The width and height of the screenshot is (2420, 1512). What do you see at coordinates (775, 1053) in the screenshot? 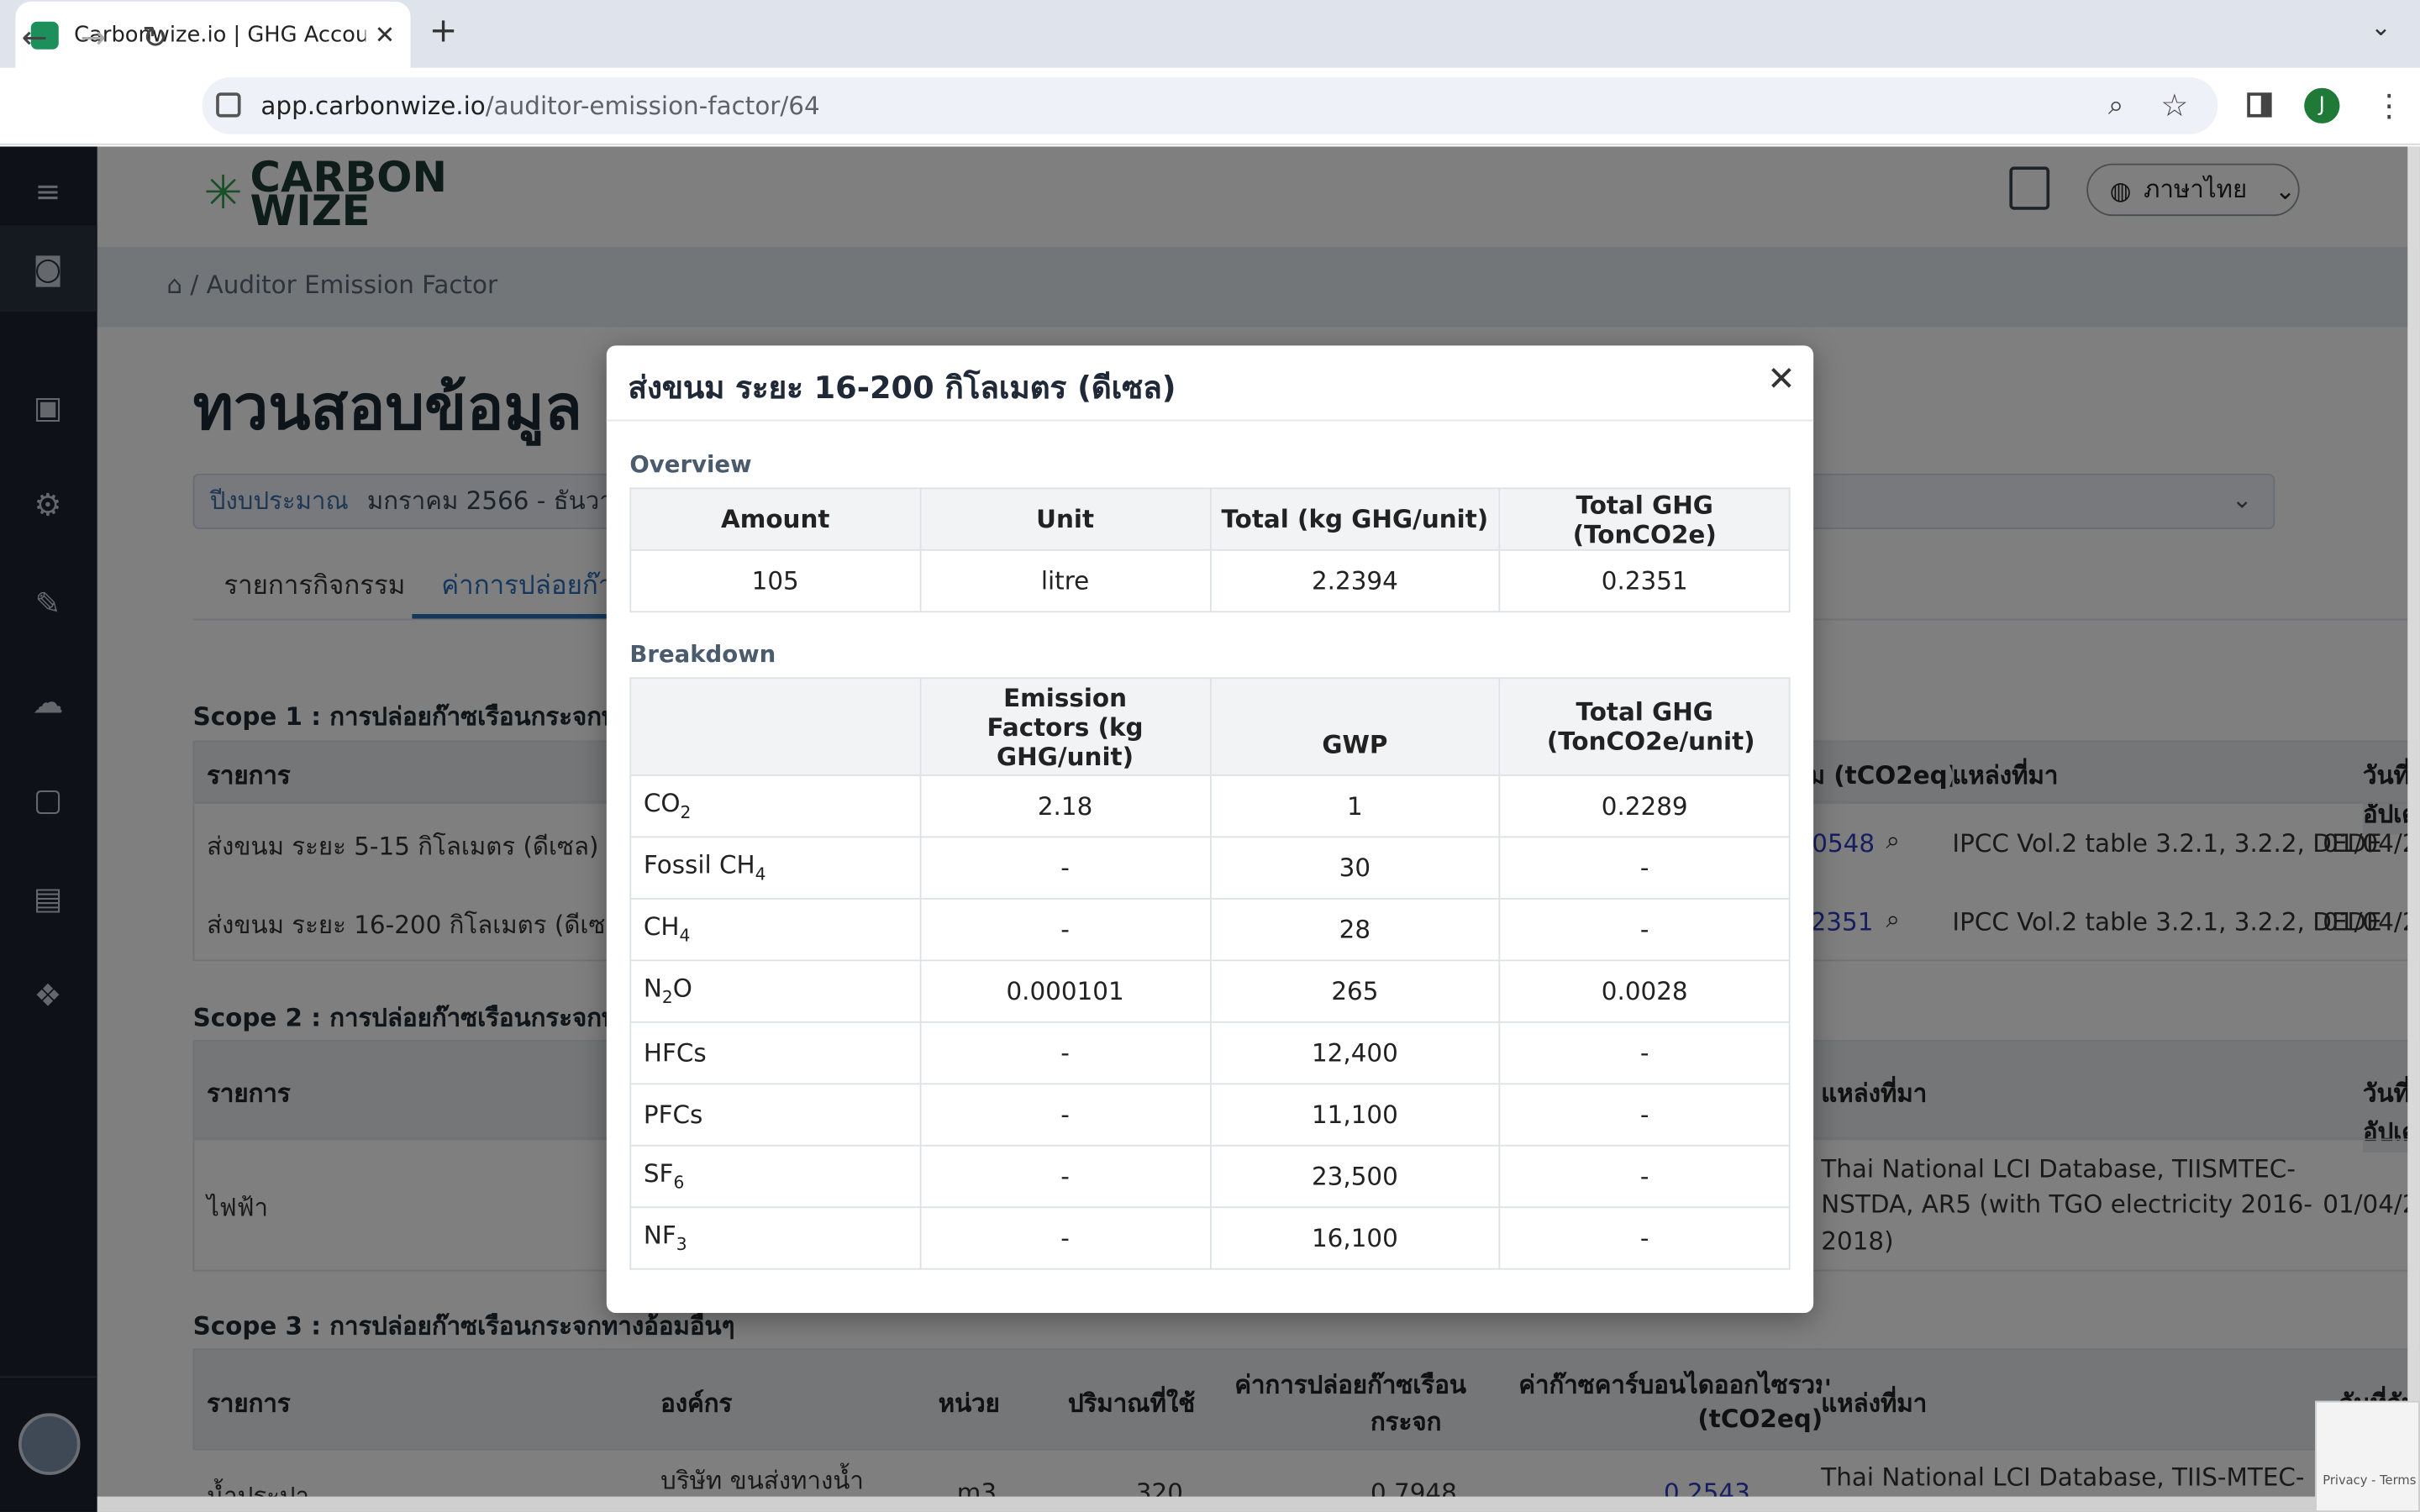
I see `gas-name: HFCs` at bounding box center [775, 1053].